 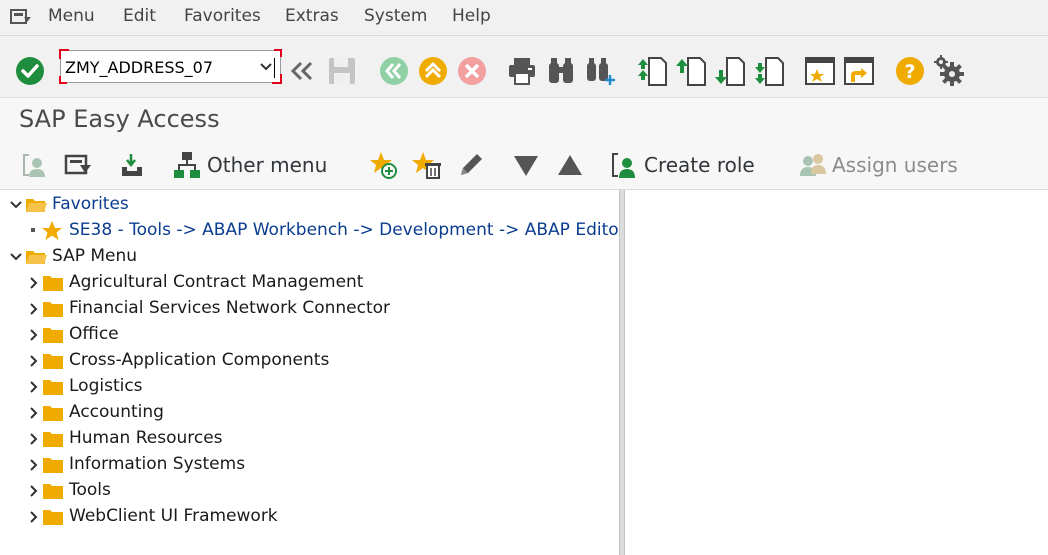 What do you see at coordinates (139, 16) in the screenshot?
I see `menu-item-edit: Edit` at bounding box center [139, 16].